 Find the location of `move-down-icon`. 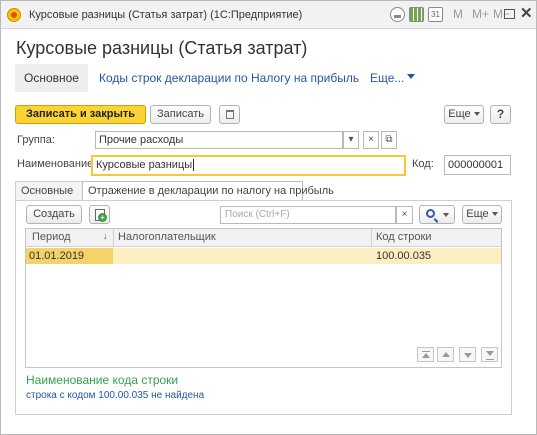

move-down-icon is located at coordinates (467, 354).